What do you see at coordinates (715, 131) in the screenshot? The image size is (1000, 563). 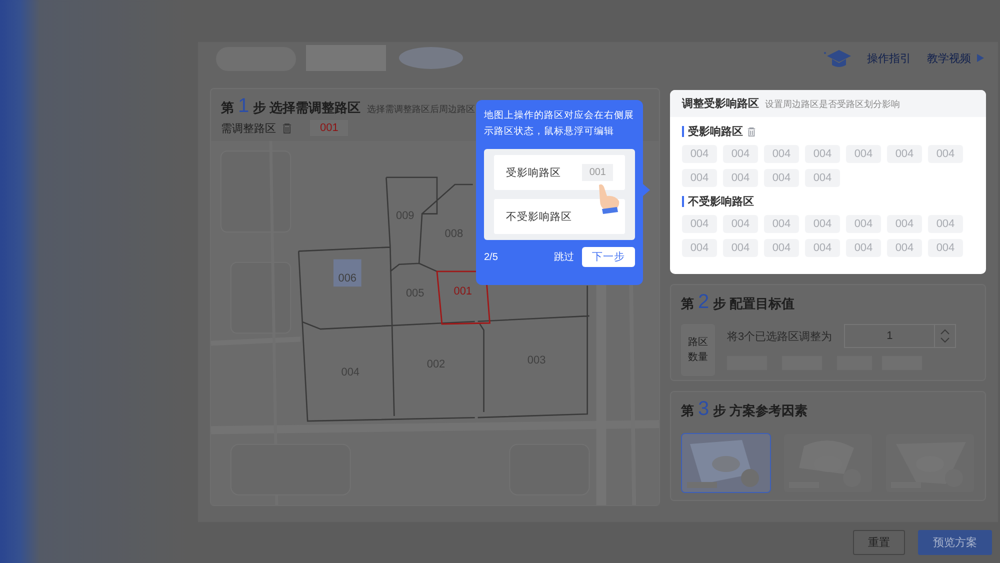 I see `section-title: 受影响路区` at bounding box center [715, 131].